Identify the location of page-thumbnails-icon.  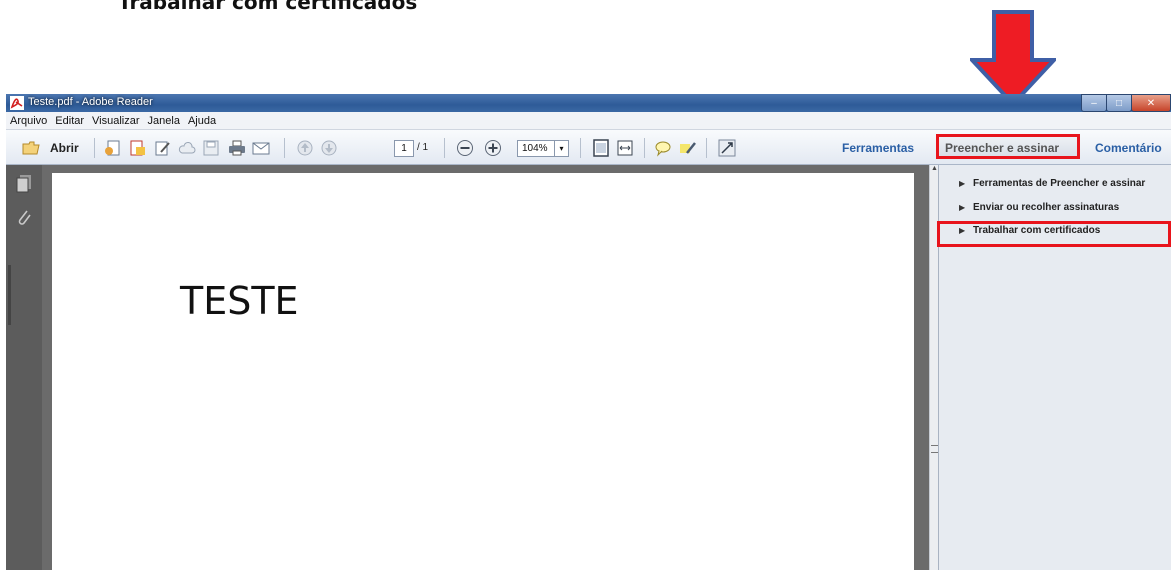
(24, 183).